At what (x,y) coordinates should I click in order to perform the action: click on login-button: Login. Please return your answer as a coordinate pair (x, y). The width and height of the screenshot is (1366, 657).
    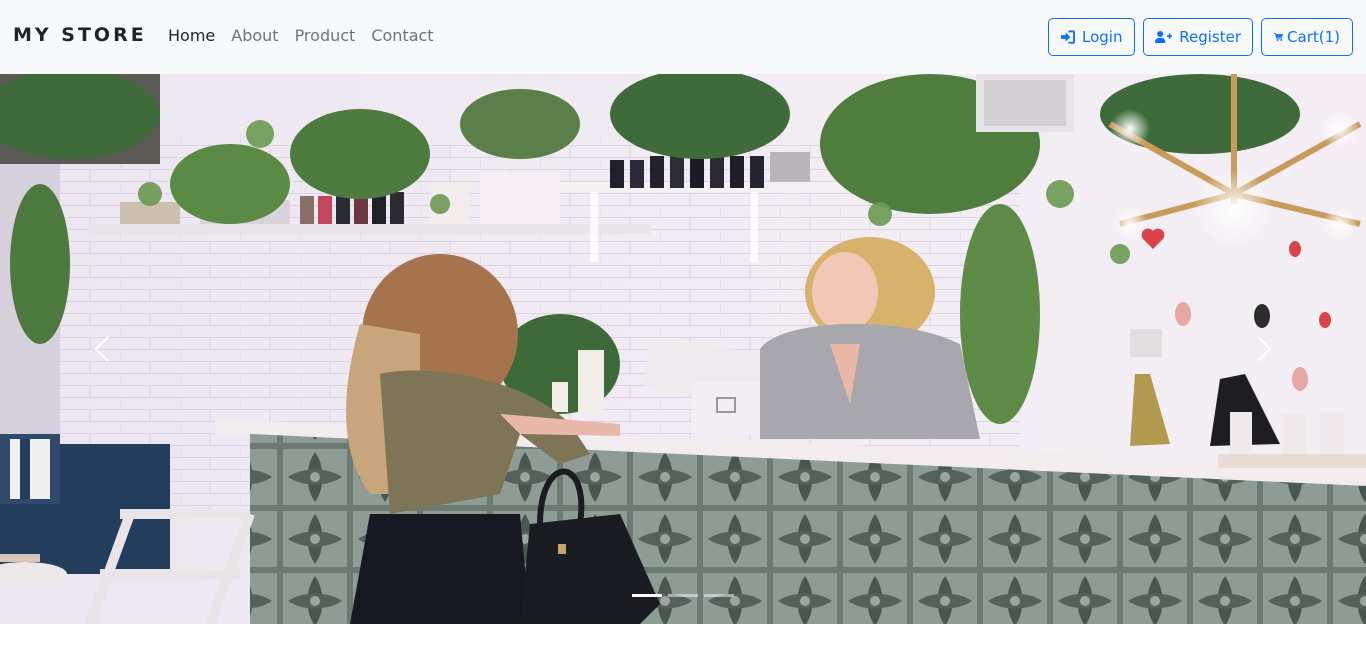
    Looking at the image, I should click on (1091, 37).